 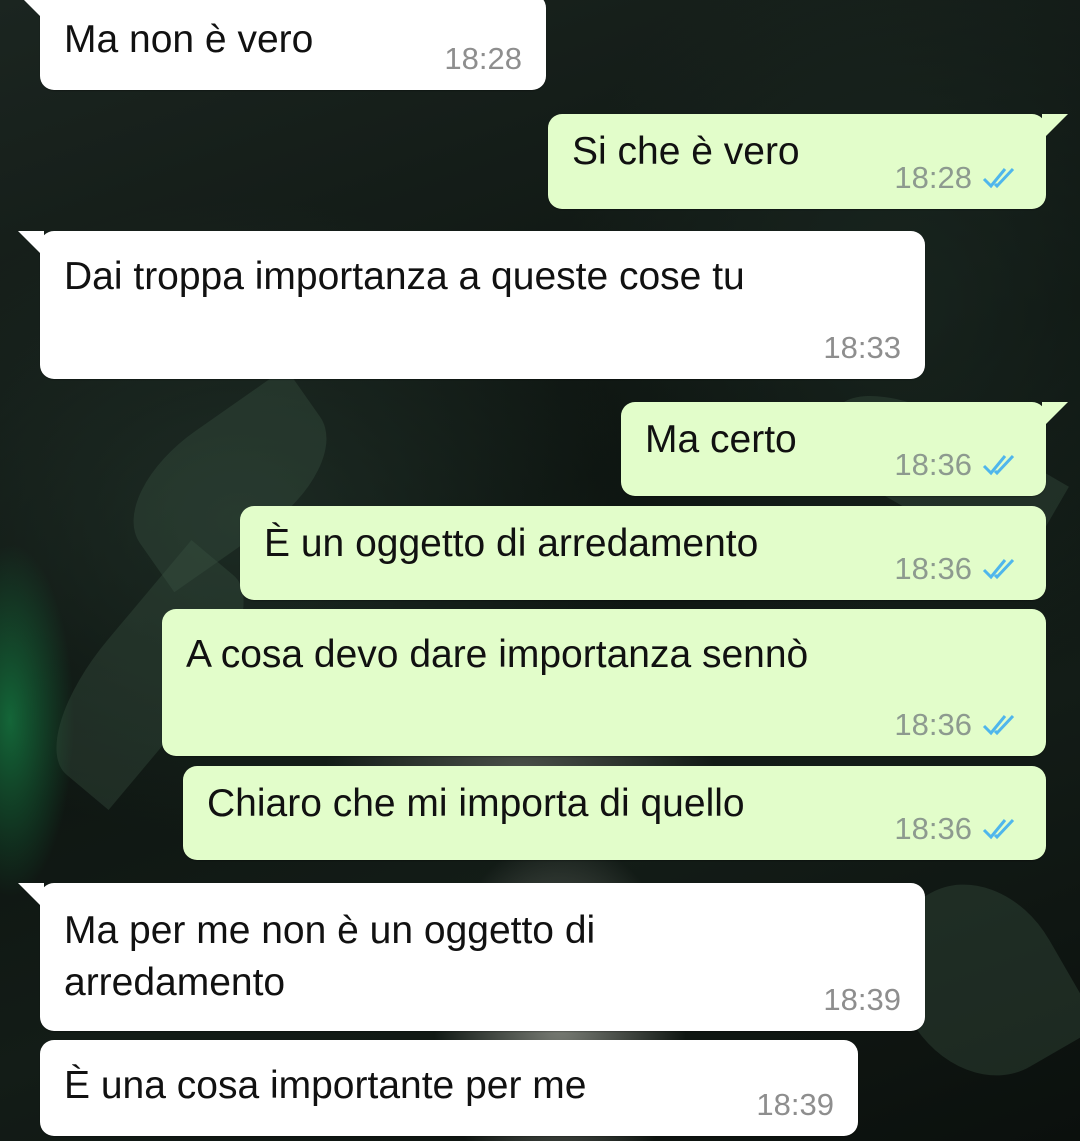 I want to click on message-text: Ma non è vero, so click(x=189, y=39).